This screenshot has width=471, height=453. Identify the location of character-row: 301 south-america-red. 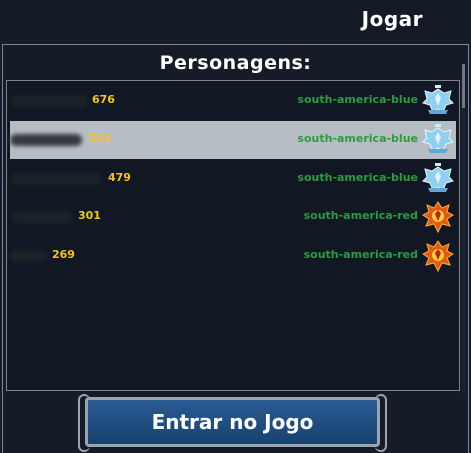
(233, 217).